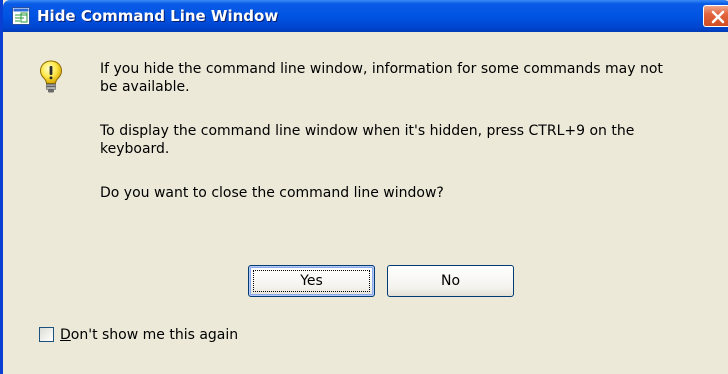 The image size is (728, 374). Describe the element at coordinates (51, 77) in the screenshot. I see `lightbulb-warning-icon` at that location.